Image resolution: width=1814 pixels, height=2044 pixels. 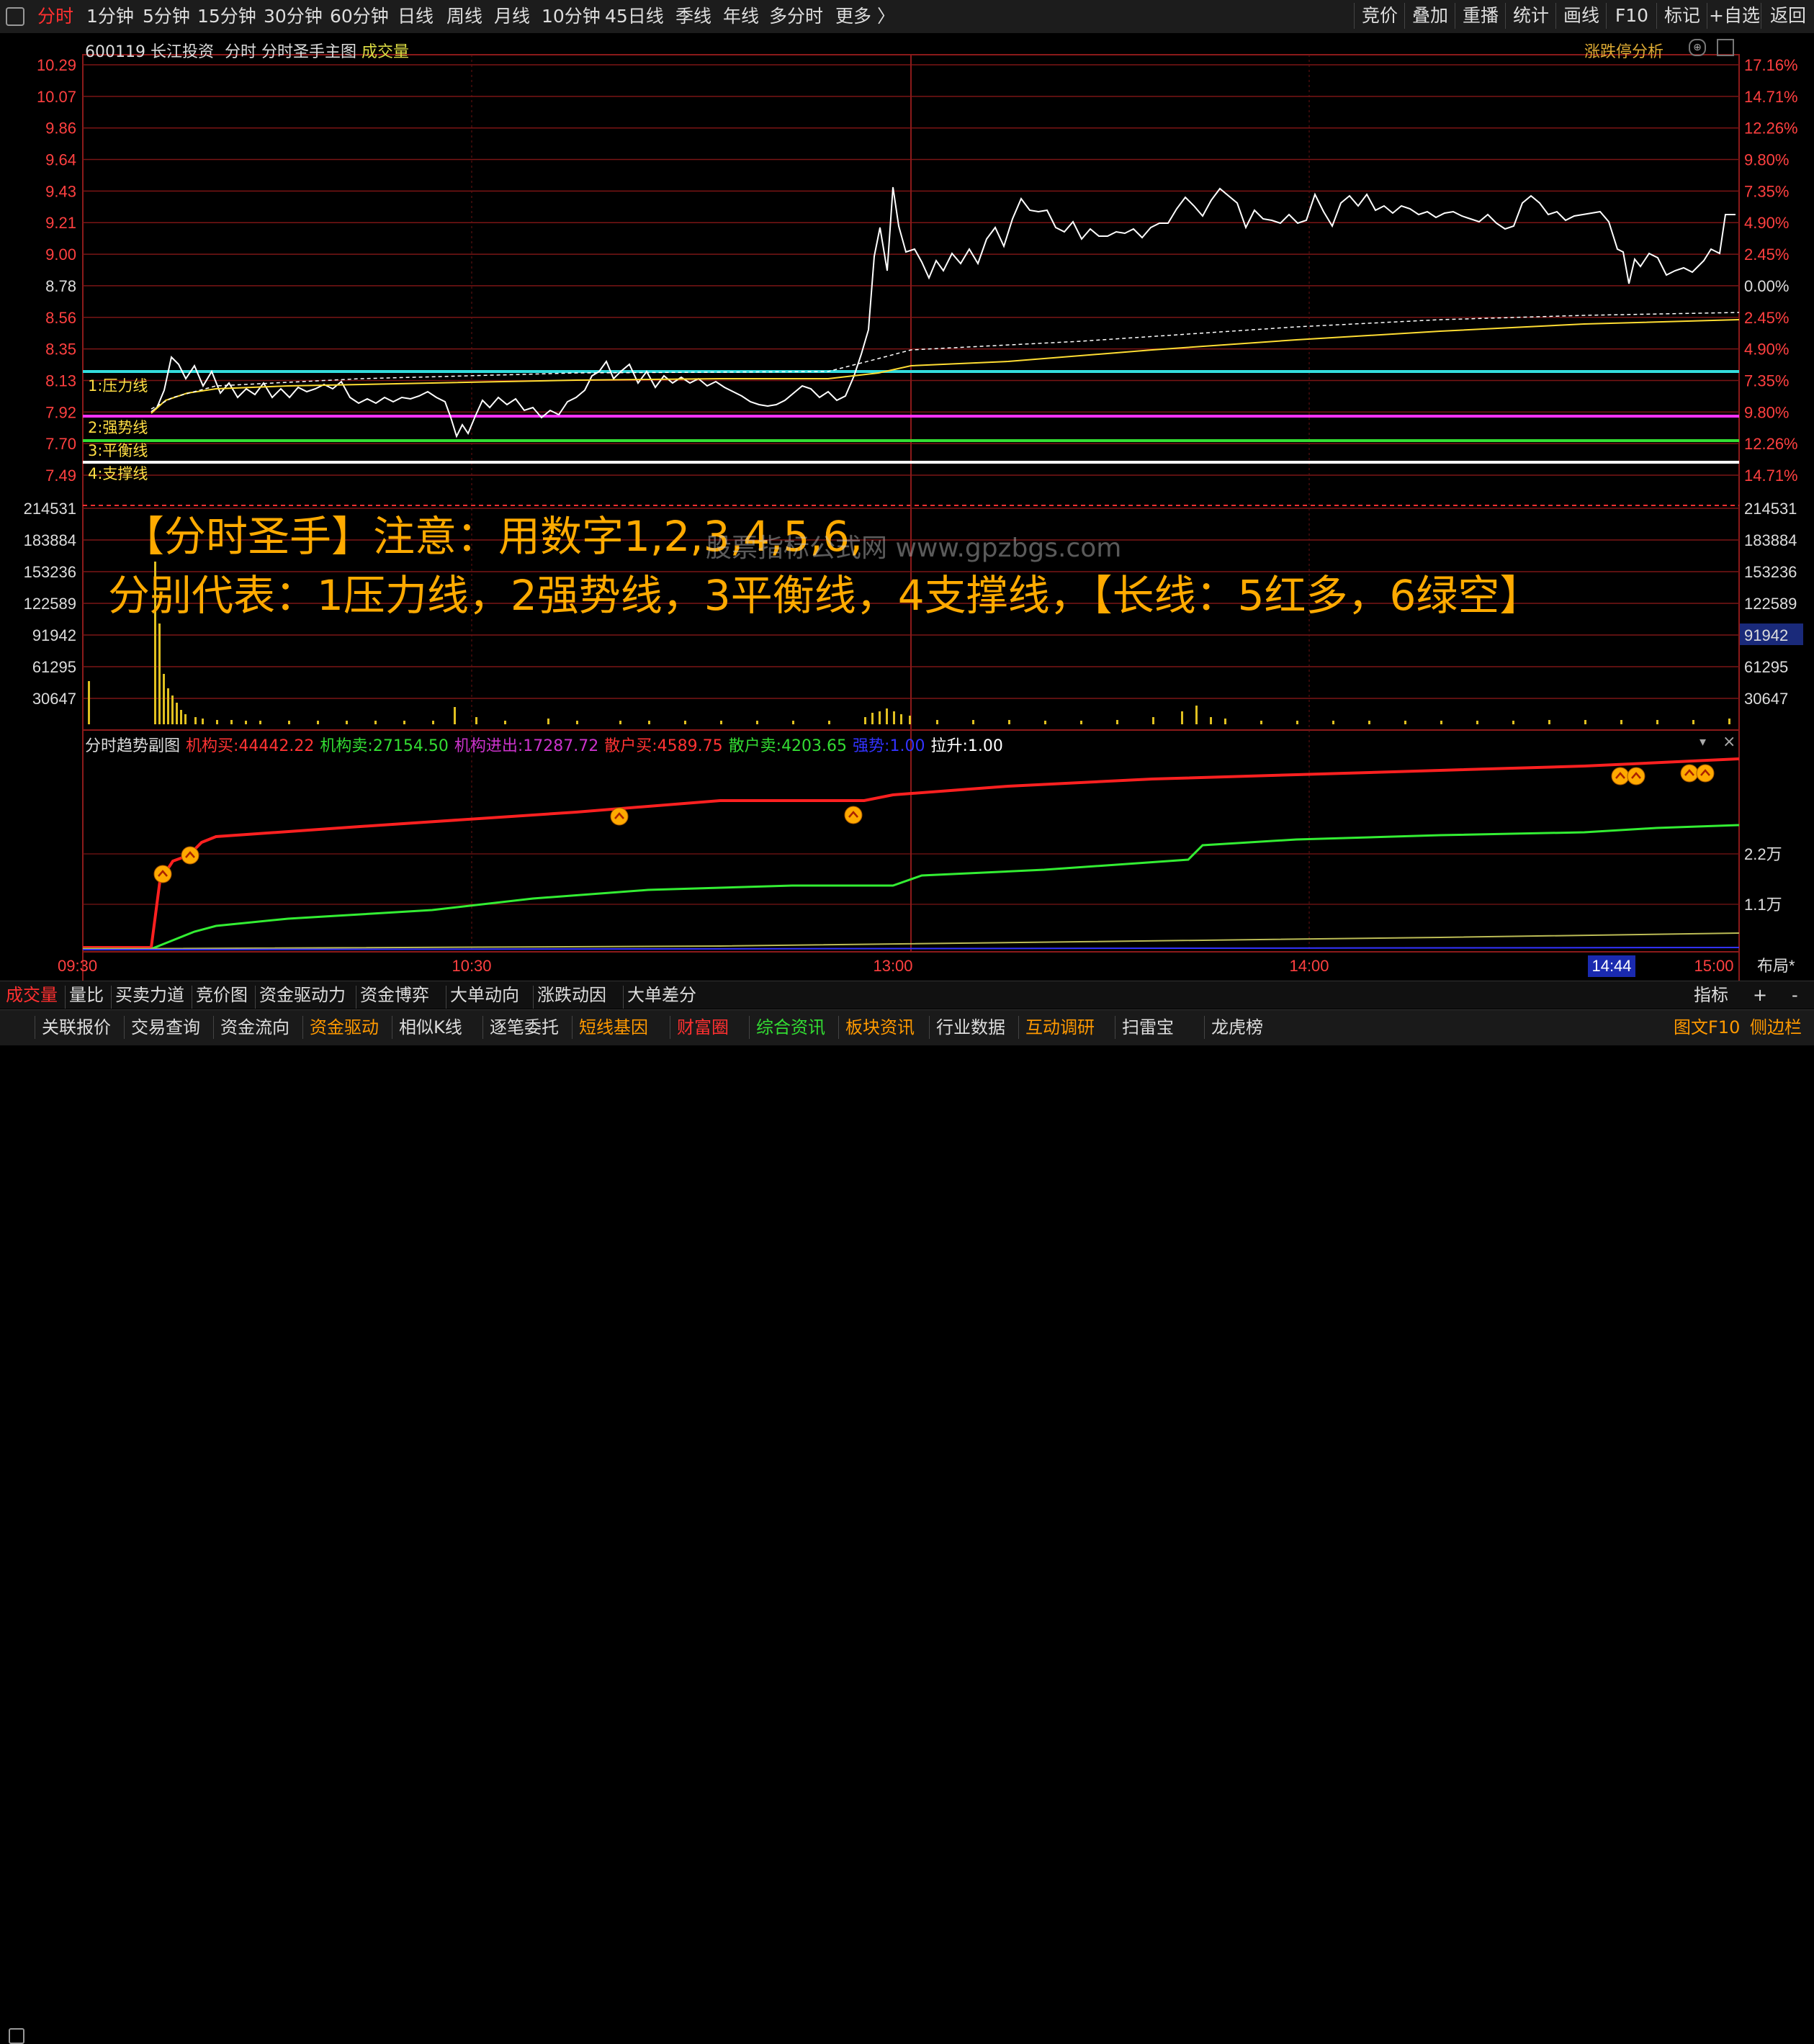 What do you see at coordinates (1760, 995) in the screenshot?
I see `indicator-right-1: +` at bounding box center [1760, 995].